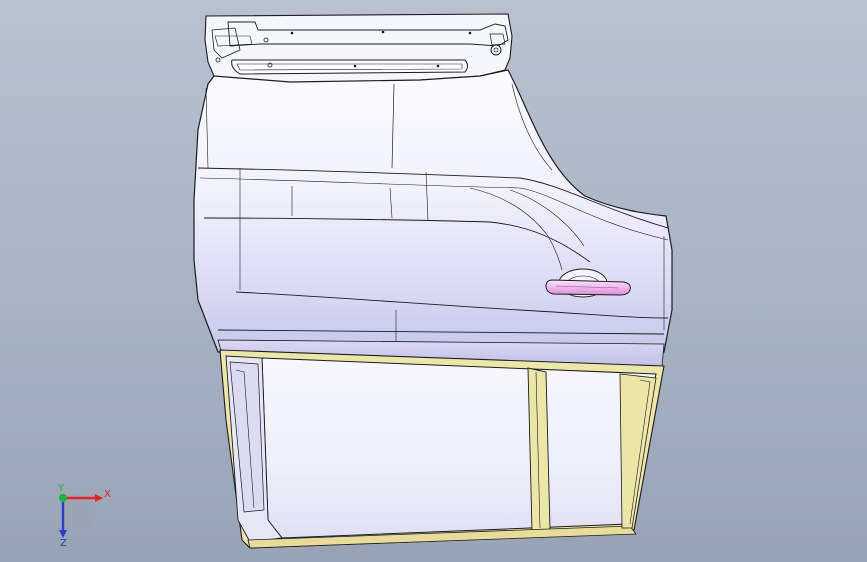 This screenshot has width=867, height=562. What do you see at coordinates (61, 488) in the screenshot?
I see `y-axis-label: Y` at bounding box center [61, 488].